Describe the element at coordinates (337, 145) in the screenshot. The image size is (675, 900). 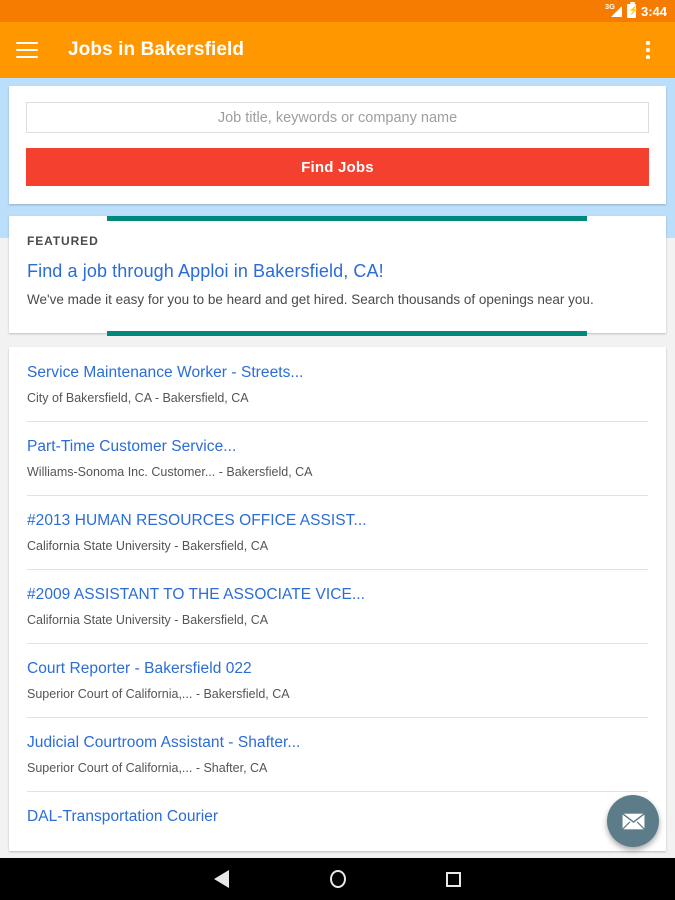
I see `search-card: Find Jobs` at that location.